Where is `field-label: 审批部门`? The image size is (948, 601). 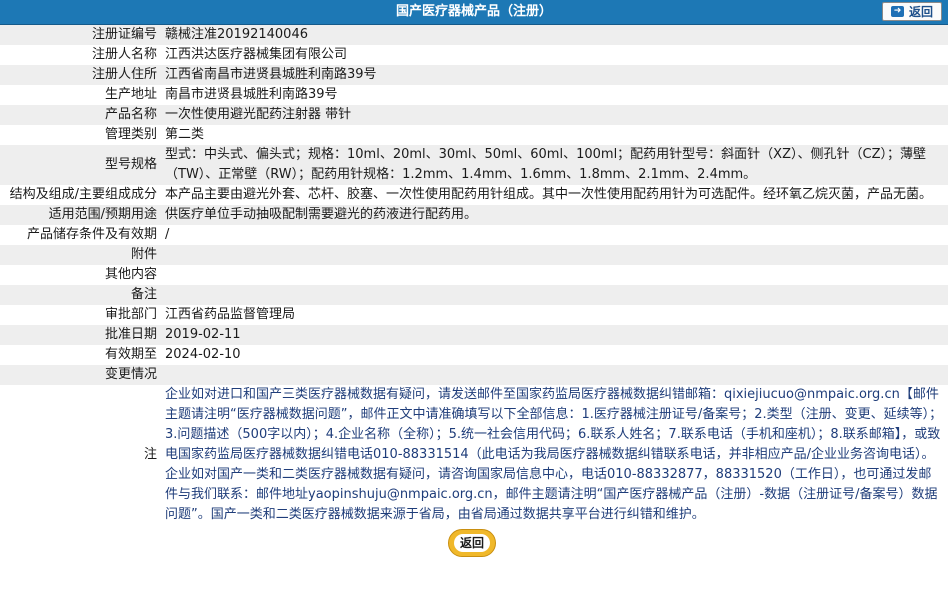 field-label: 审批部门 is located at coordinates (80, 315).